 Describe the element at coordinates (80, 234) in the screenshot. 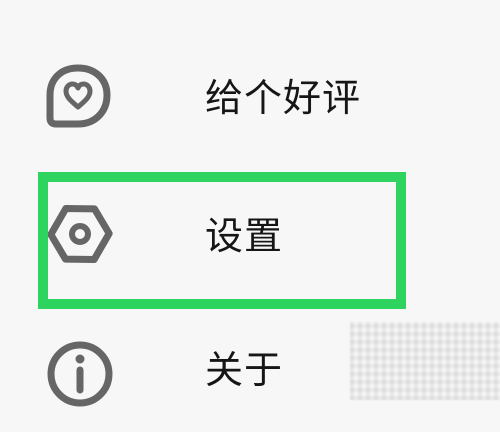

I see `hexagon-gear-icon` at that location.